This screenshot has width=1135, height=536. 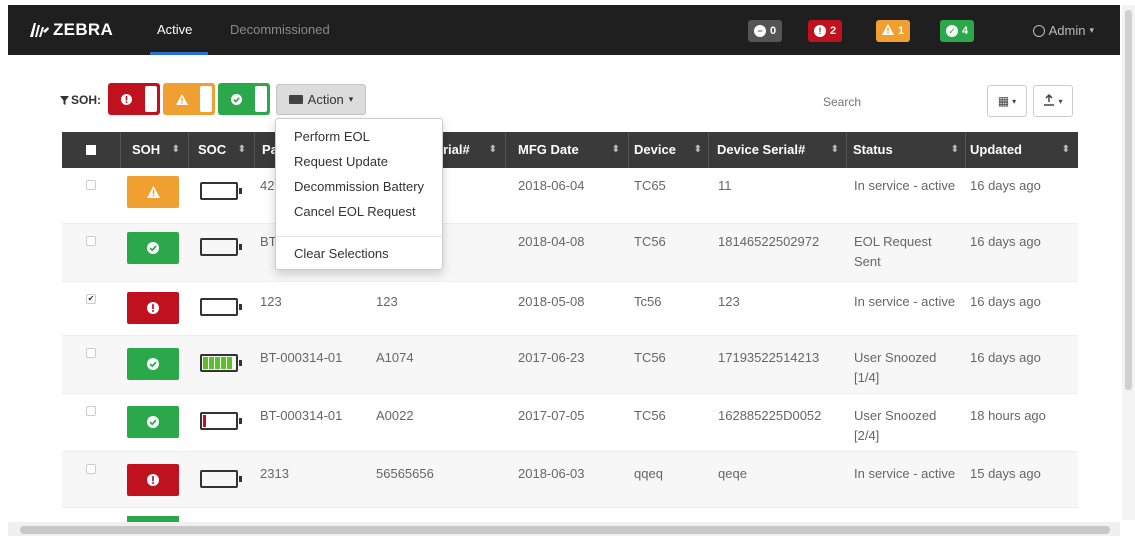 What do you see at coordinates (648, 473) in the screenshot?
I see `device: qqeq` at bounding box center [648, 473].